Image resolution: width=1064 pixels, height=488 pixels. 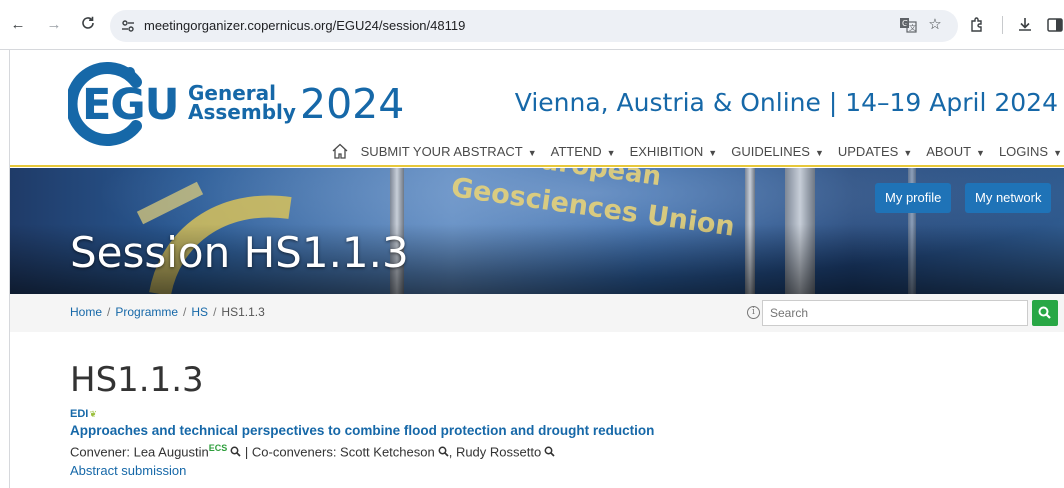 I want to click on nav-label: LOGINS, so click(x=1023, y=151).